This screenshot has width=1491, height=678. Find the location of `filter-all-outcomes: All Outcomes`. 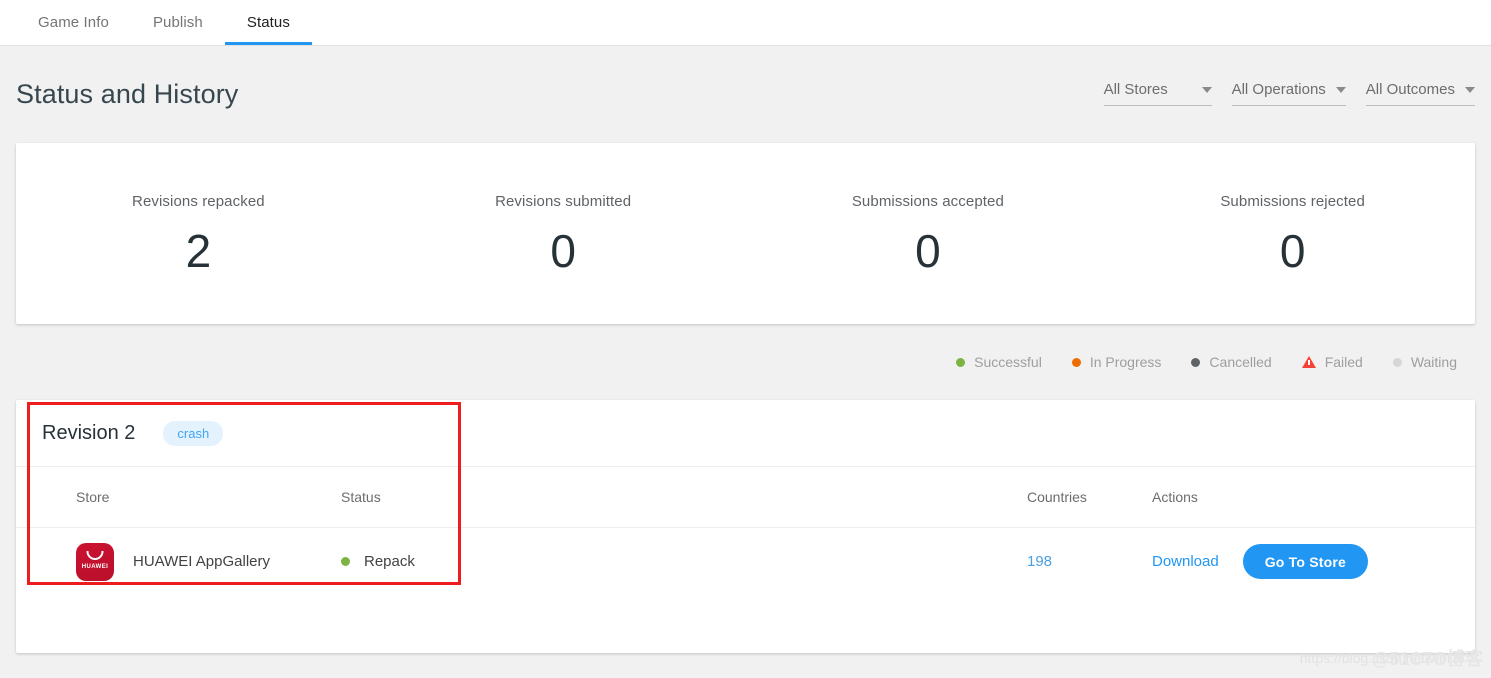

filter-all-outcomes: All Outcomes is located at coordinates (1420, 93).